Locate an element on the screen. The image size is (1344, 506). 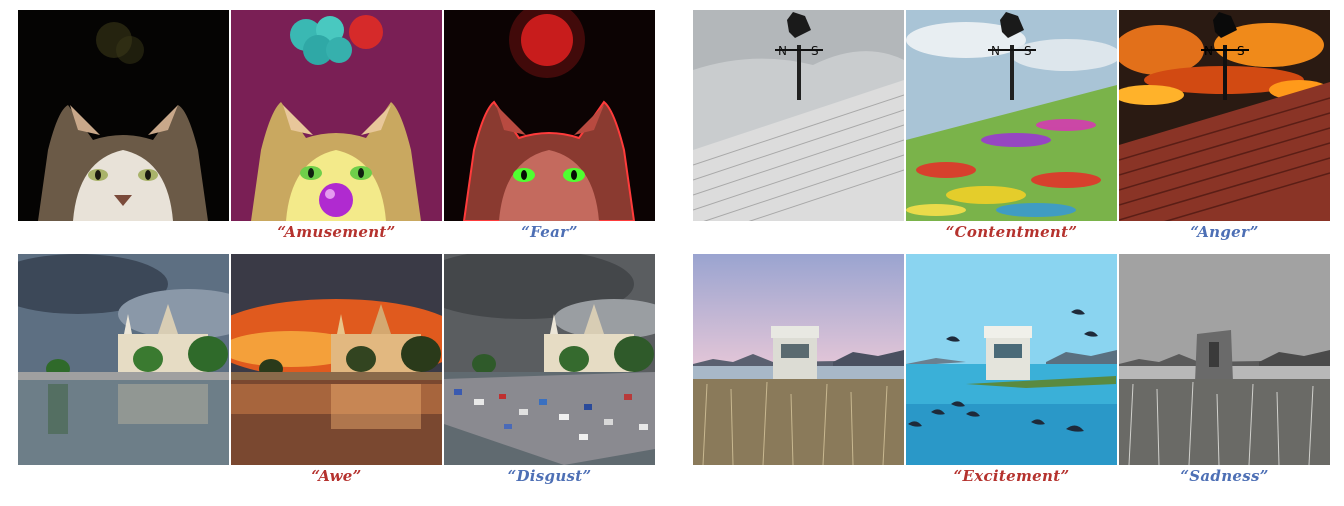
weathervane-original-image: N S is located at coordinates (798, 115).